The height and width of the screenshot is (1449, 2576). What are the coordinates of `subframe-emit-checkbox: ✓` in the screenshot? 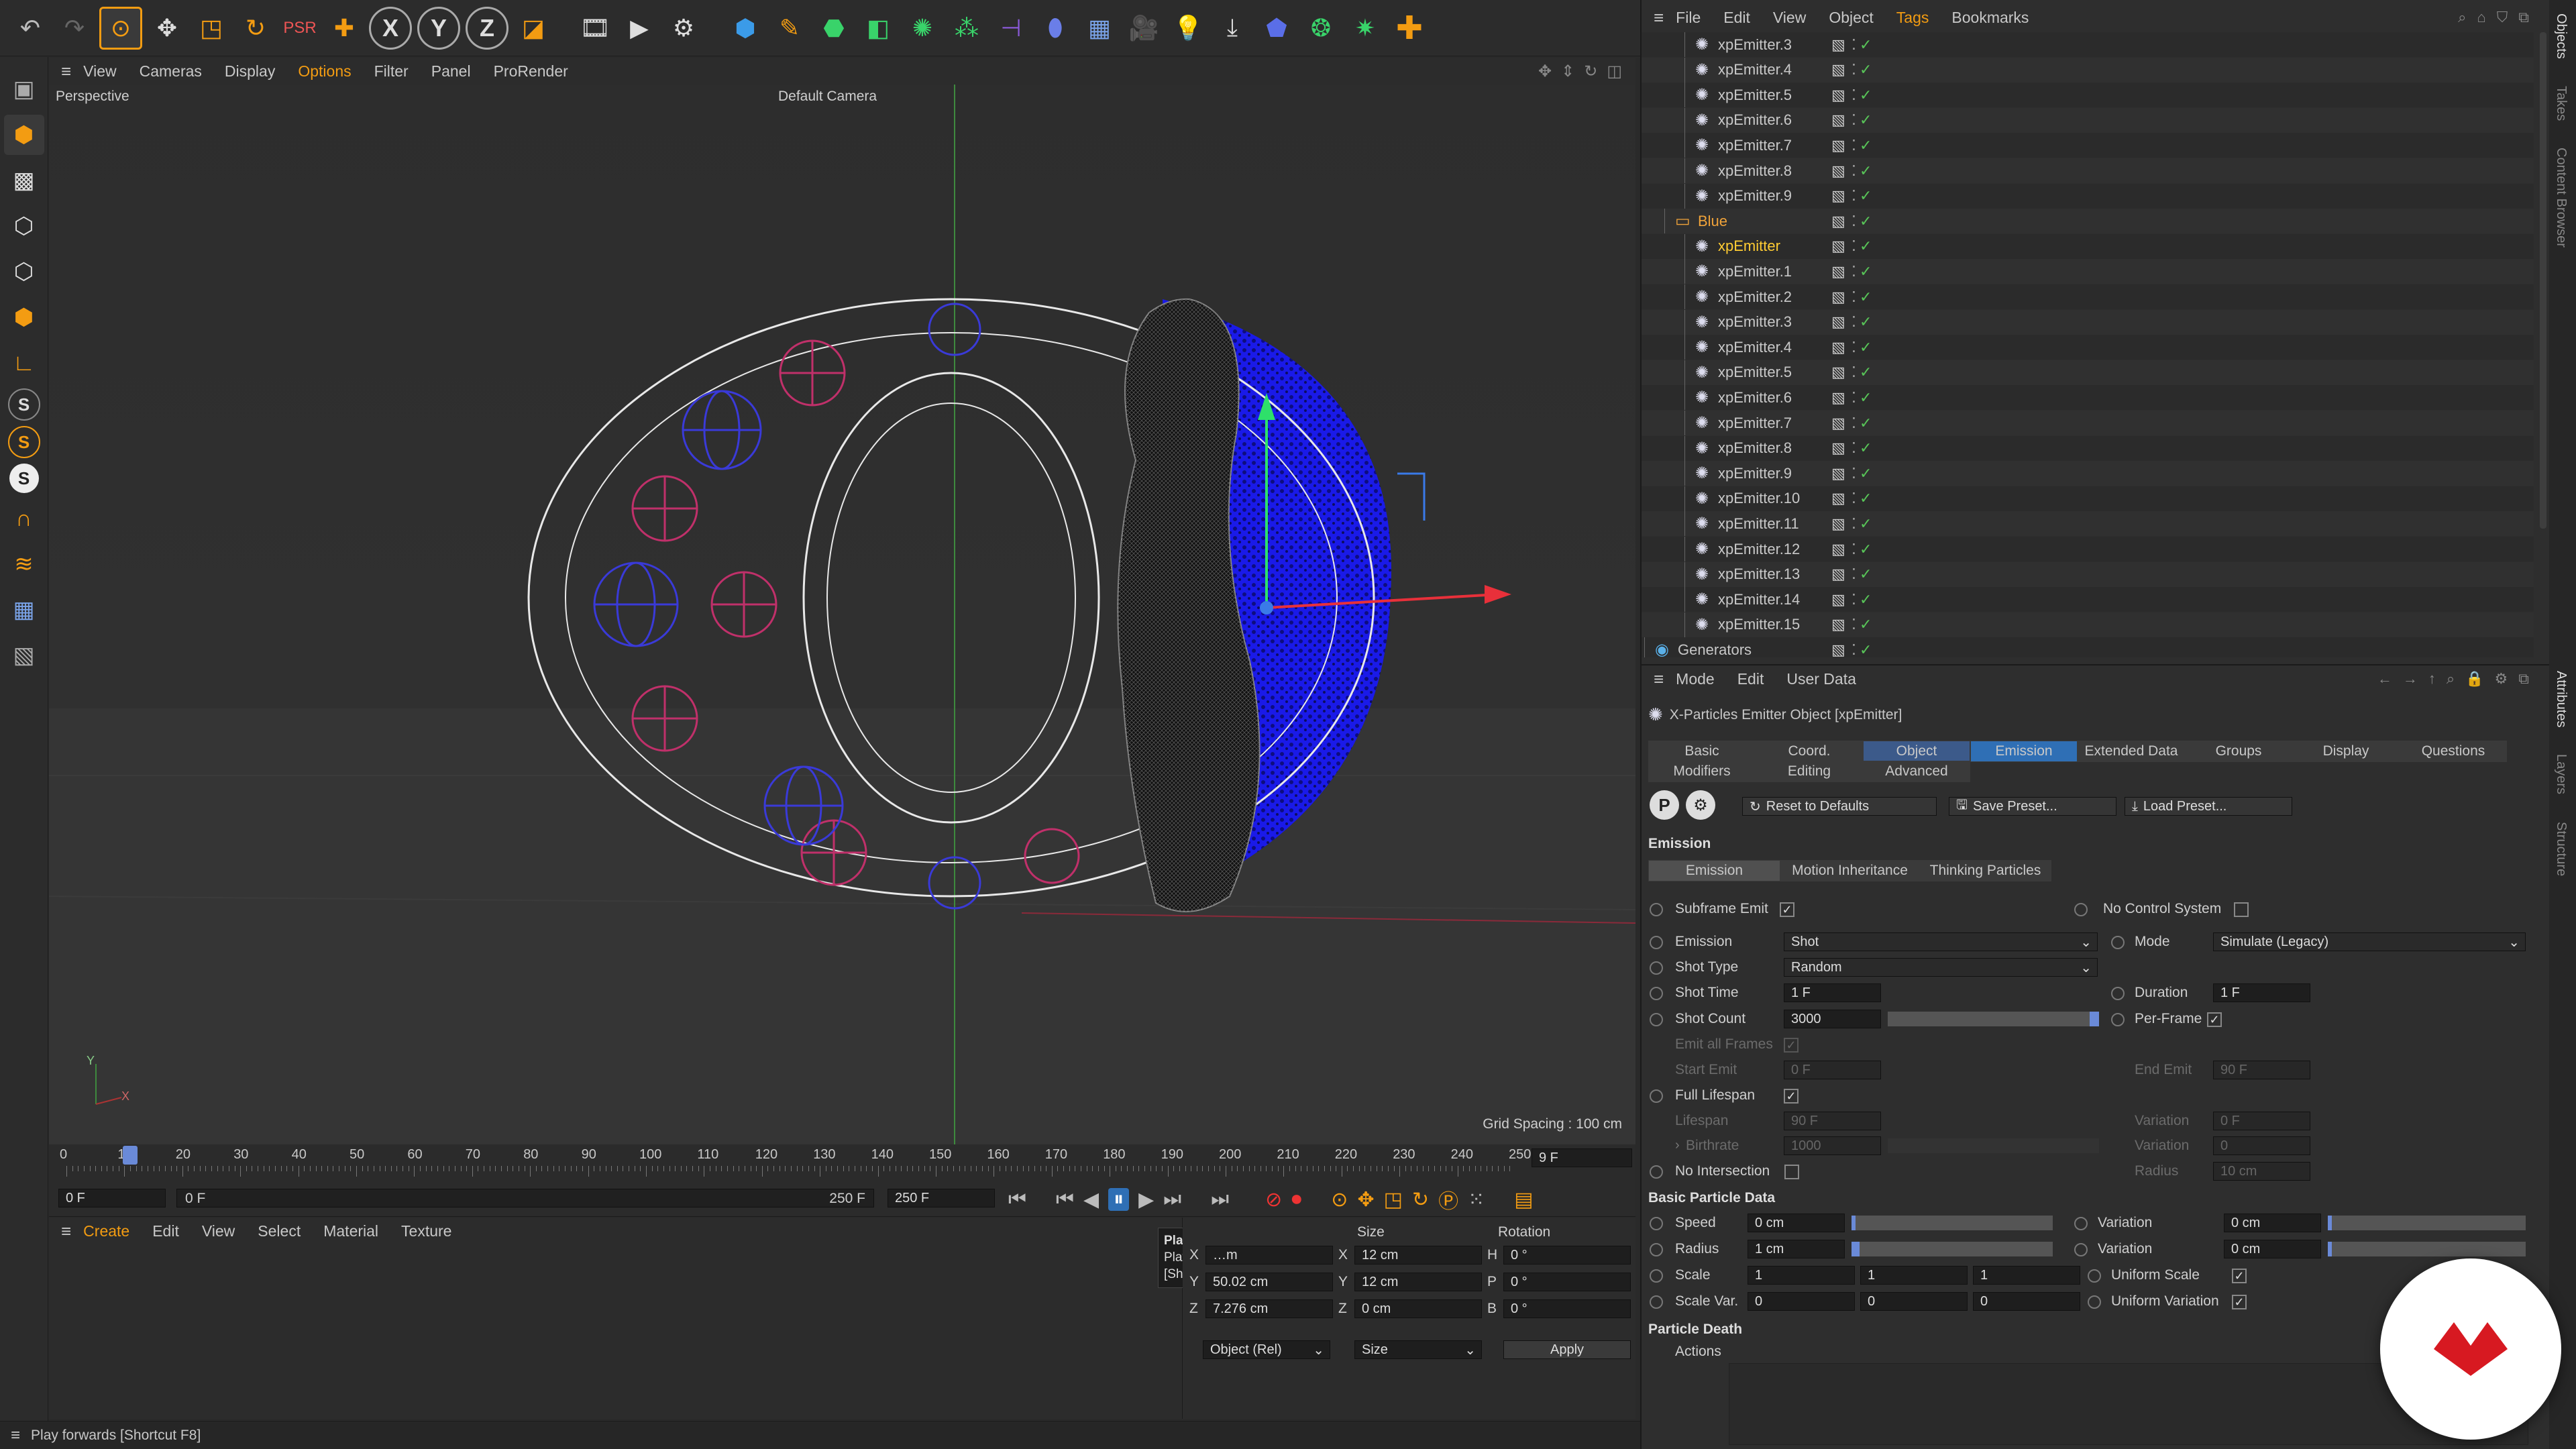 It's located at (1787, 909).